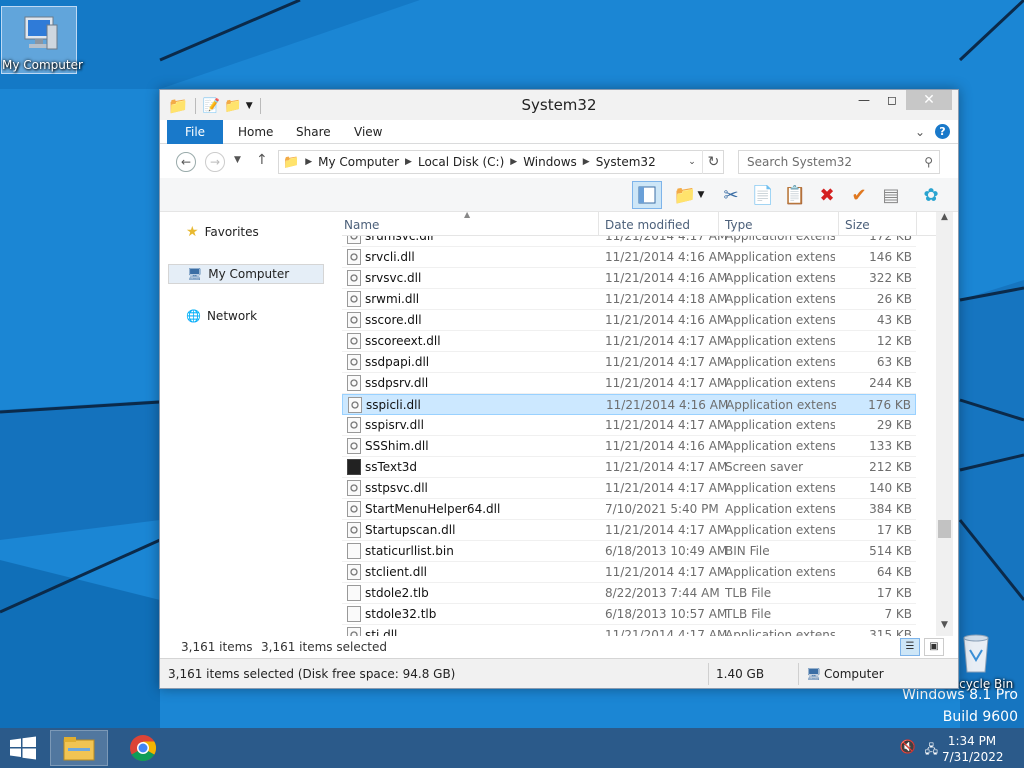 This screenshot has width=1024, height=768. What do you see at coordinates (928, 162) in the screenshot?
I see `search-icon: ⚲` at bounding box center [928, 162].